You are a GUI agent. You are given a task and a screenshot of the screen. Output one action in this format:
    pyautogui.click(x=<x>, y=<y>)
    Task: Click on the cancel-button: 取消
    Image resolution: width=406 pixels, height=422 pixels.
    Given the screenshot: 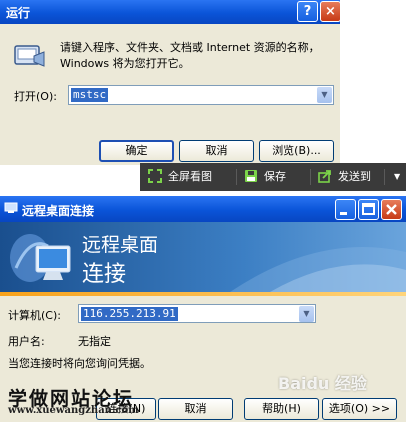 What is the action you would take?
    pyautogui.click(x=216, y=151)
    